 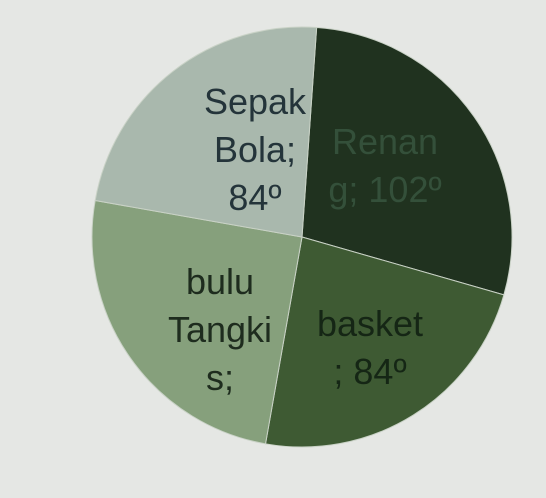 What do you see at coordinates (220, 329) in the screenshot?
I see `slice-label-bulu-tangkis: bulu Tangki s;` at bounding box center [220, 329].